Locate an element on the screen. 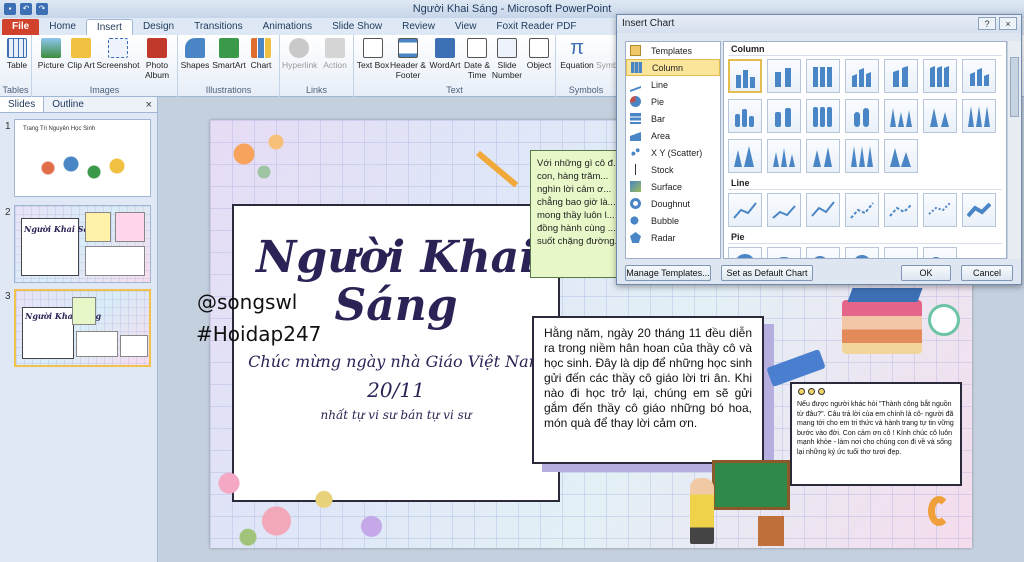 The image size is (1024, 562). ok-button: OK is located at coordinates (926, 273).